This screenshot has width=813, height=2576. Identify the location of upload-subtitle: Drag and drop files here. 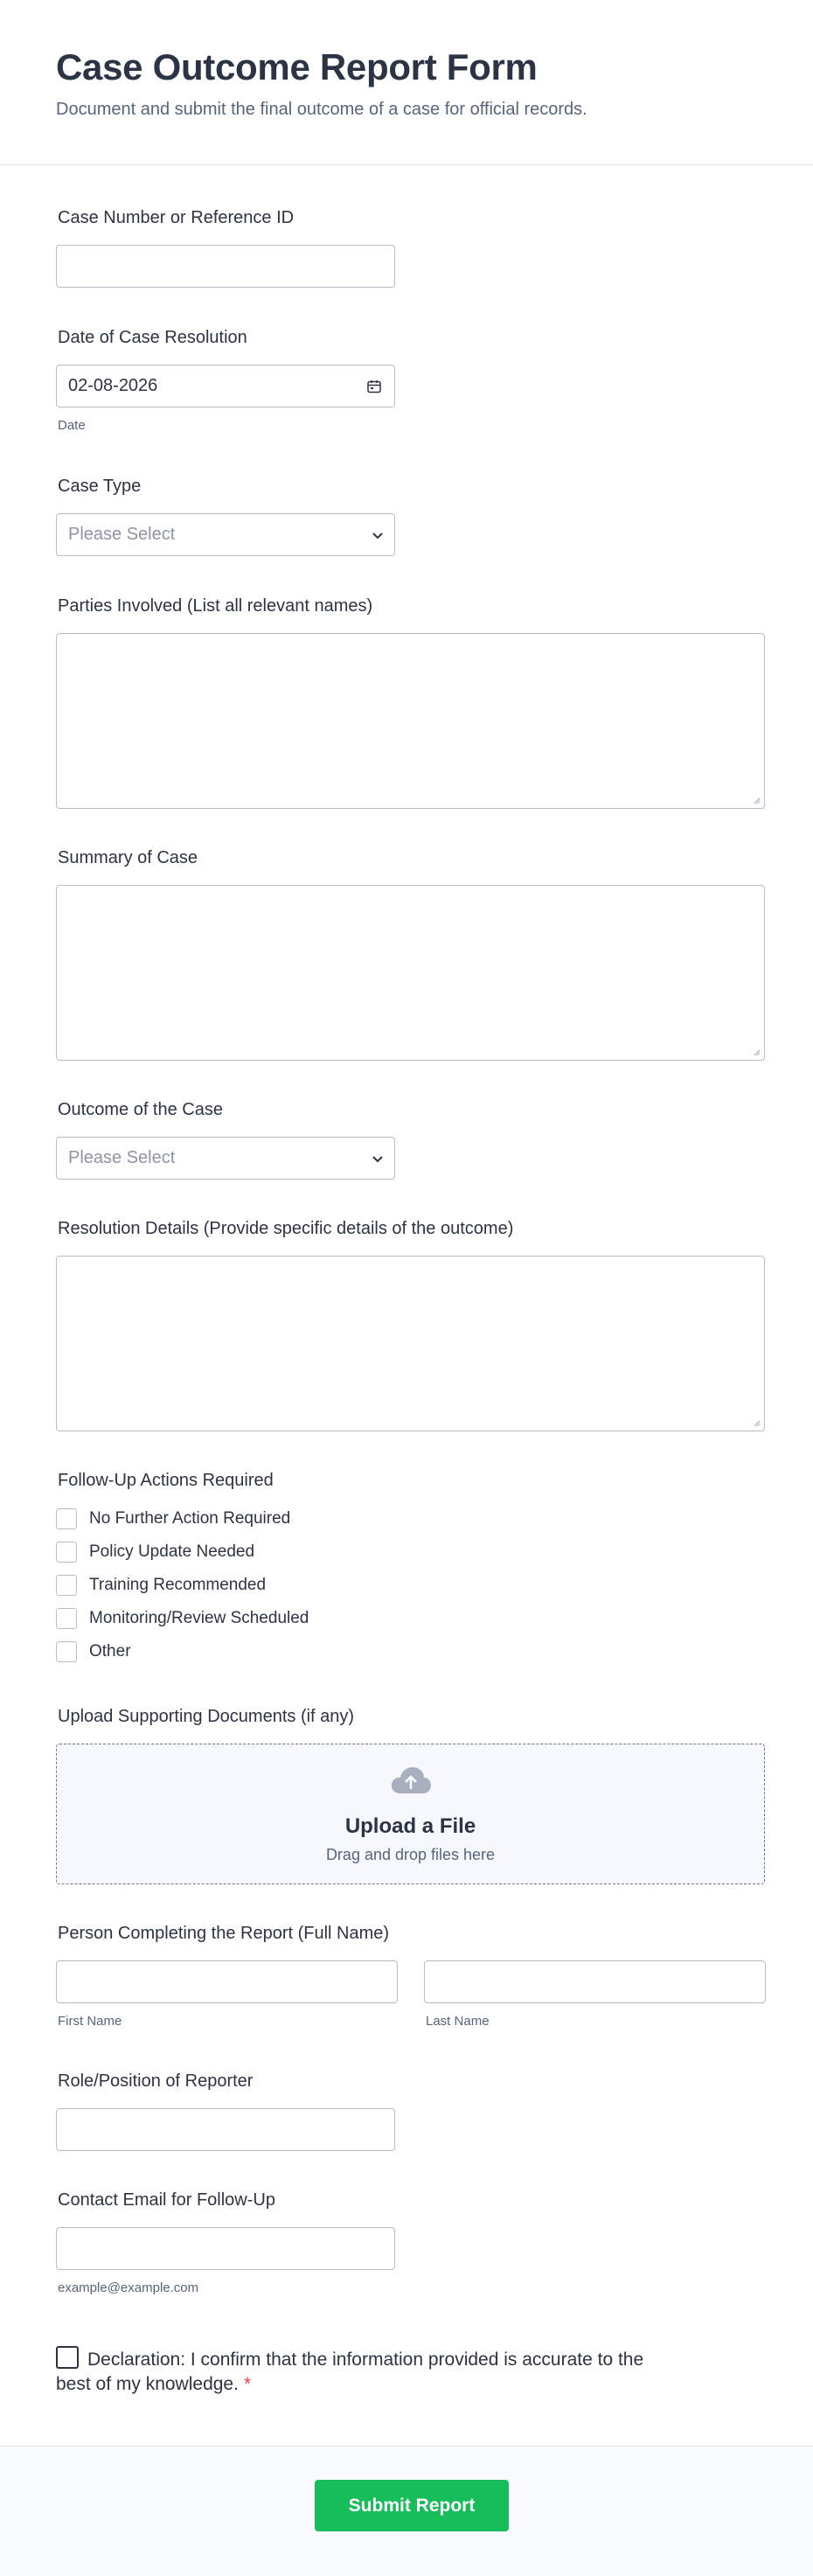
(410, 1854).